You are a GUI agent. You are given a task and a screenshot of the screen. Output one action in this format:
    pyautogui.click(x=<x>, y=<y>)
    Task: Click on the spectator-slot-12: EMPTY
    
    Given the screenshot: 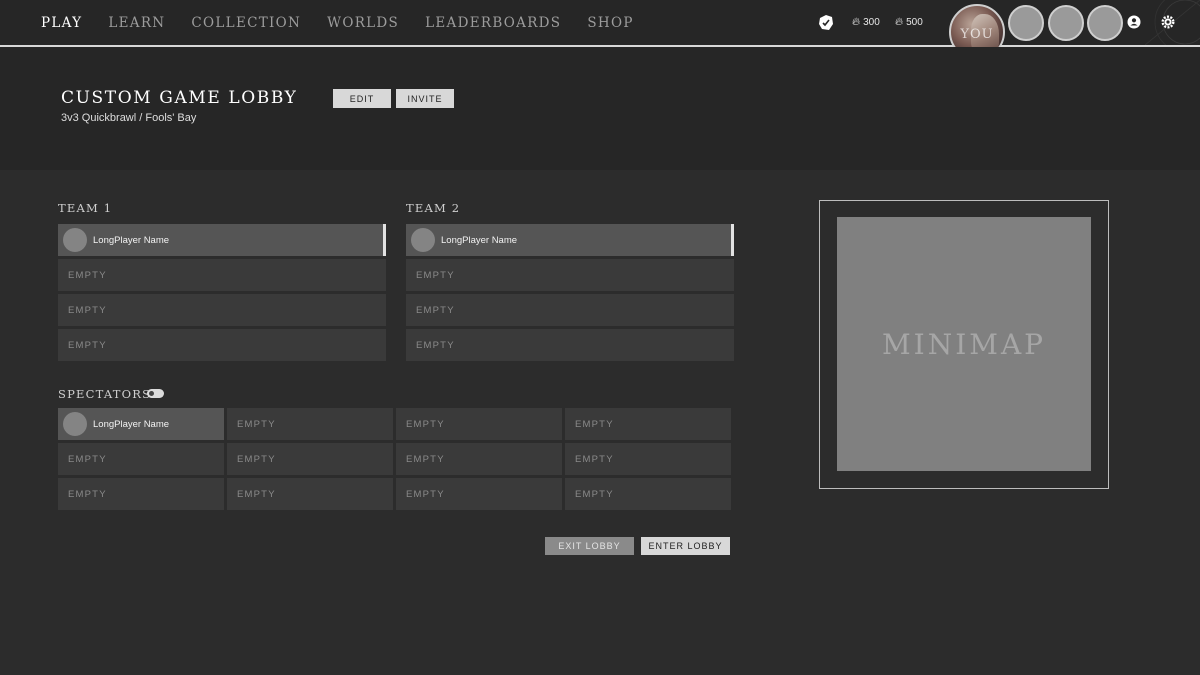 What is the action you would take?
    pyautogui.click(x=648, y=494)
    